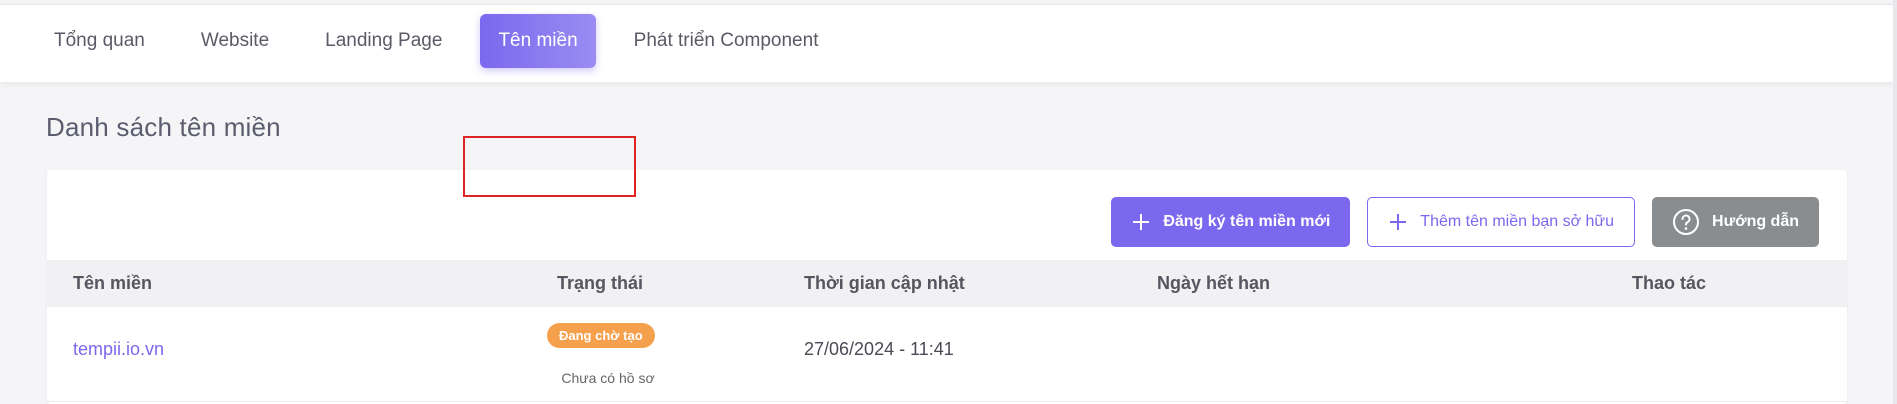 The height and width of the screenshot is (404, 1897). I want to click on tab-domains: Tên miền, so click(538, 41).